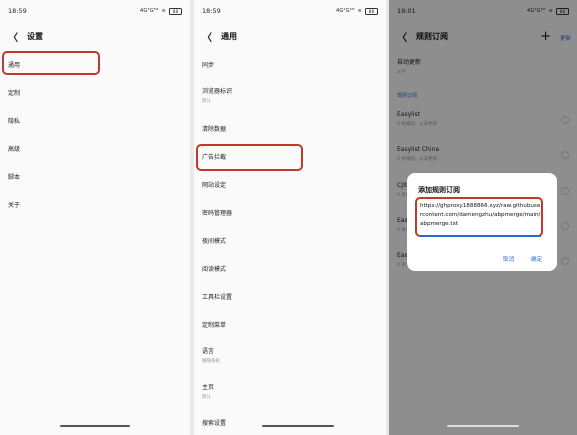  I want to click on item-label: 同步, so click(208, 65).